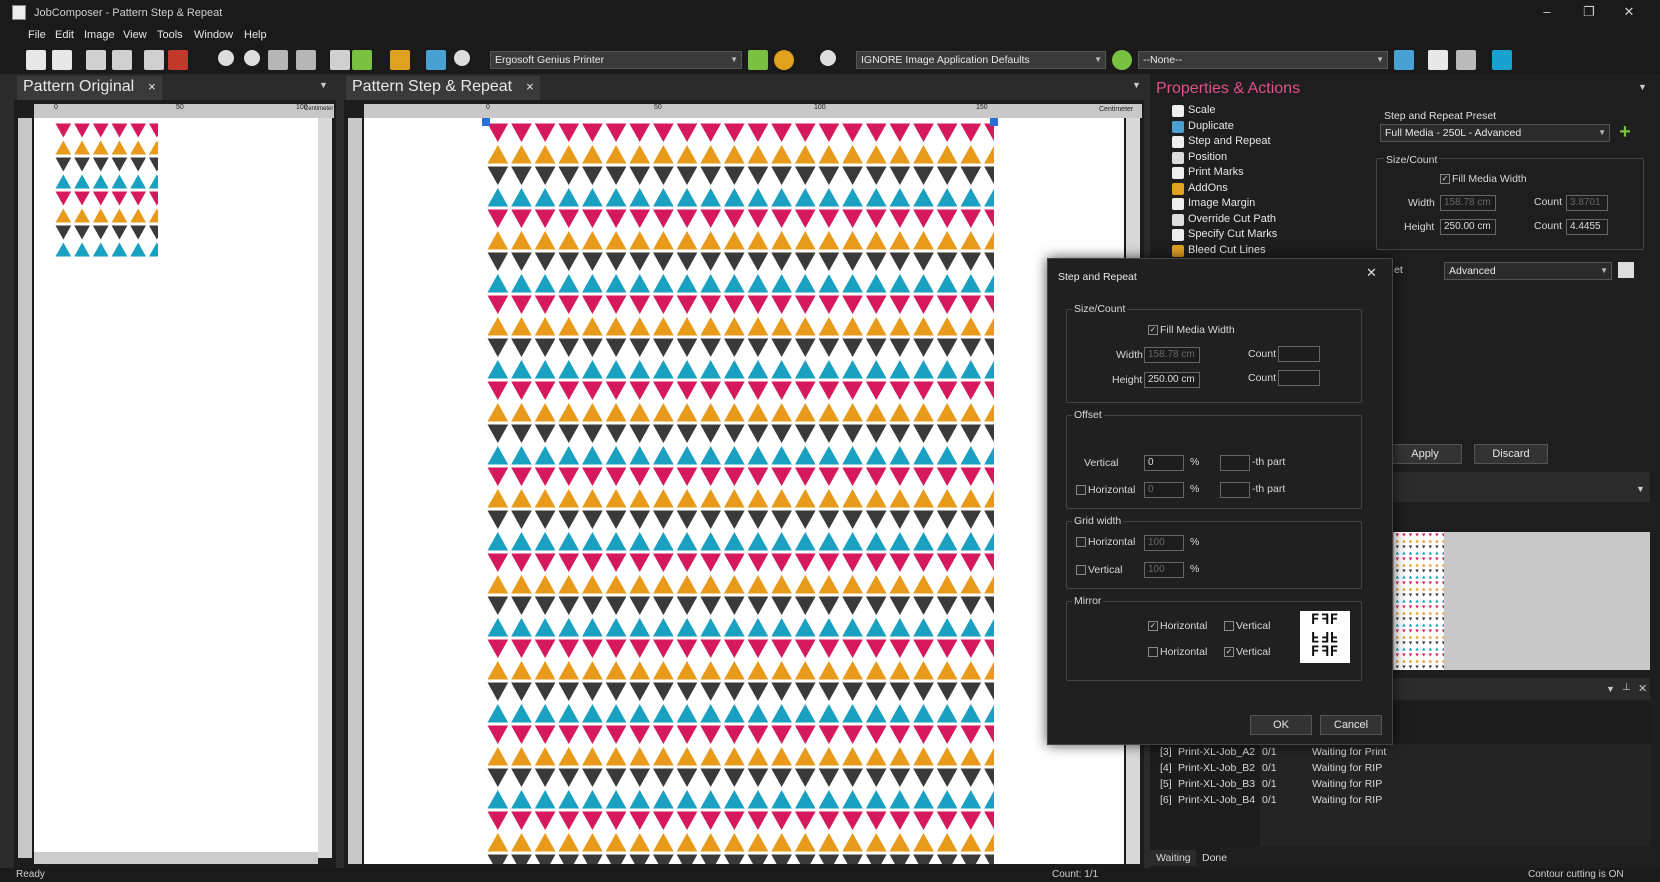  Describe the element at coordinates (400, 60) in the screenshot. I see `nesting-icon` at that location.